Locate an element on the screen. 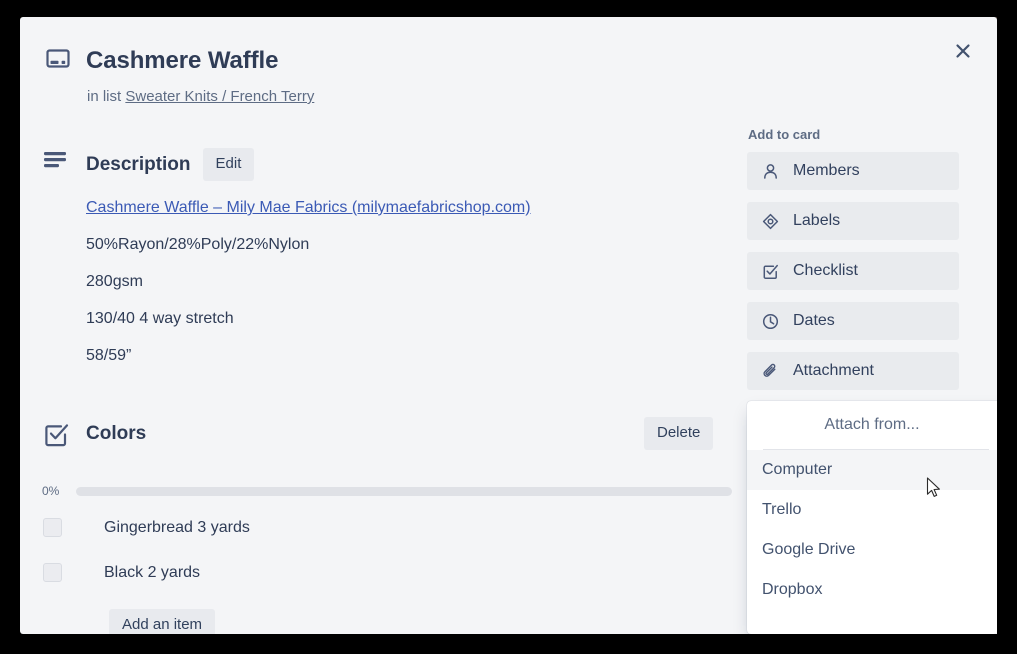 The height and width of the screenshot is (654, 1017). checklist-item: Gingerbread 3 yards is located at coordinates (146, 527).